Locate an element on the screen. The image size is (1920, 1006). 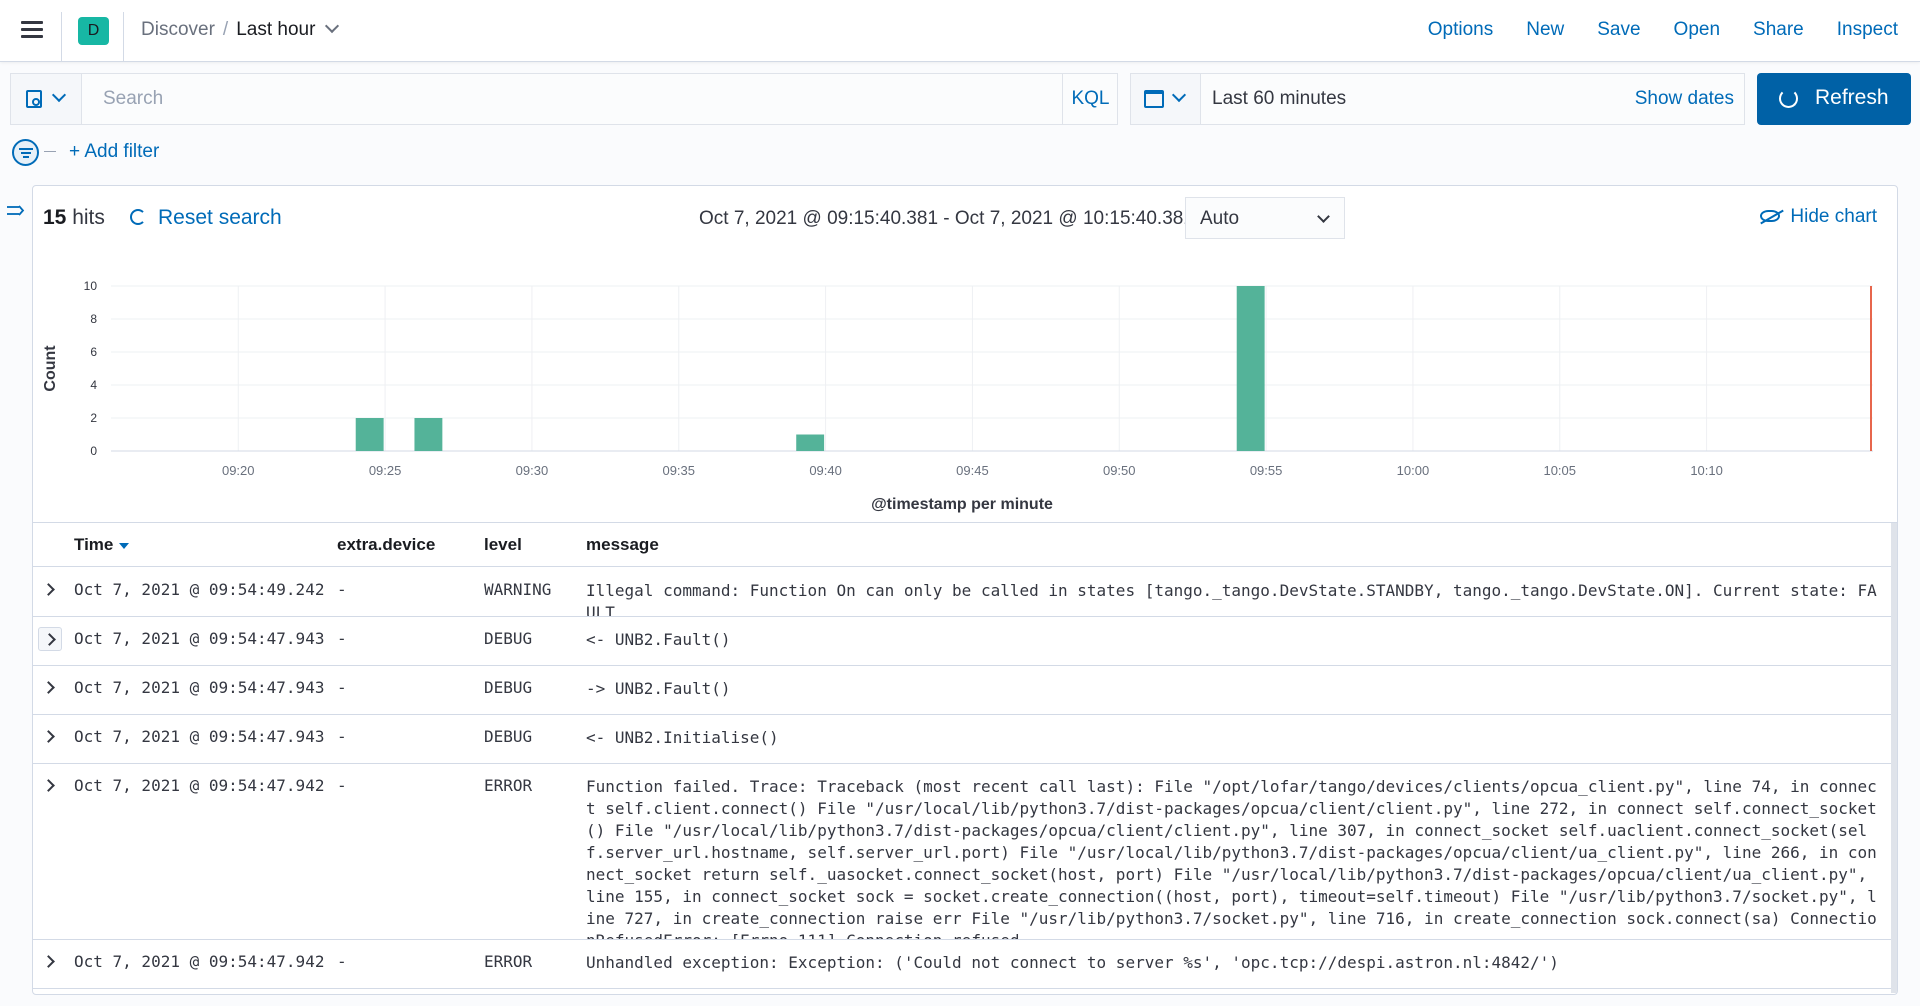
open-link: Open is located at coordinates (1697, 30).